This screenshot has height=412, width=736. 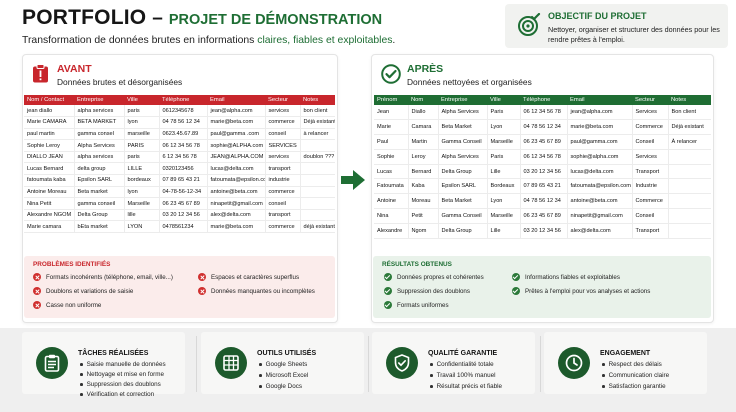 I want to click on card-item: Travail 100% manuel, so click(x=463, y=375).